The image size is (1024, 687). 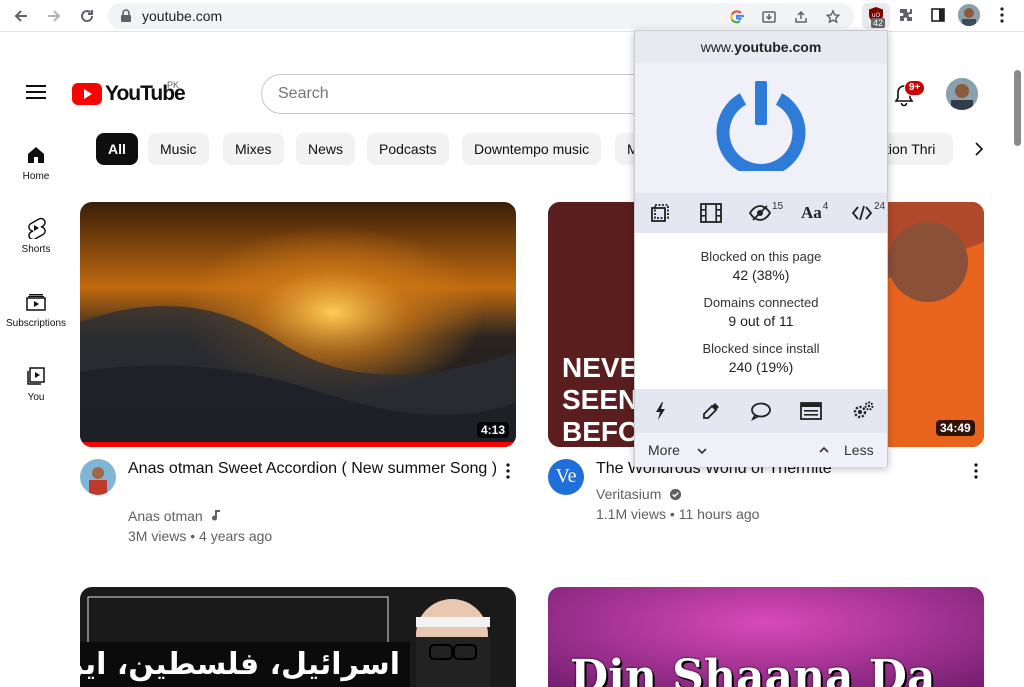 What do you see at coordinates (215, 515) in the screenshot?
I see `music-note-icon` at bounding box center [215, 515].